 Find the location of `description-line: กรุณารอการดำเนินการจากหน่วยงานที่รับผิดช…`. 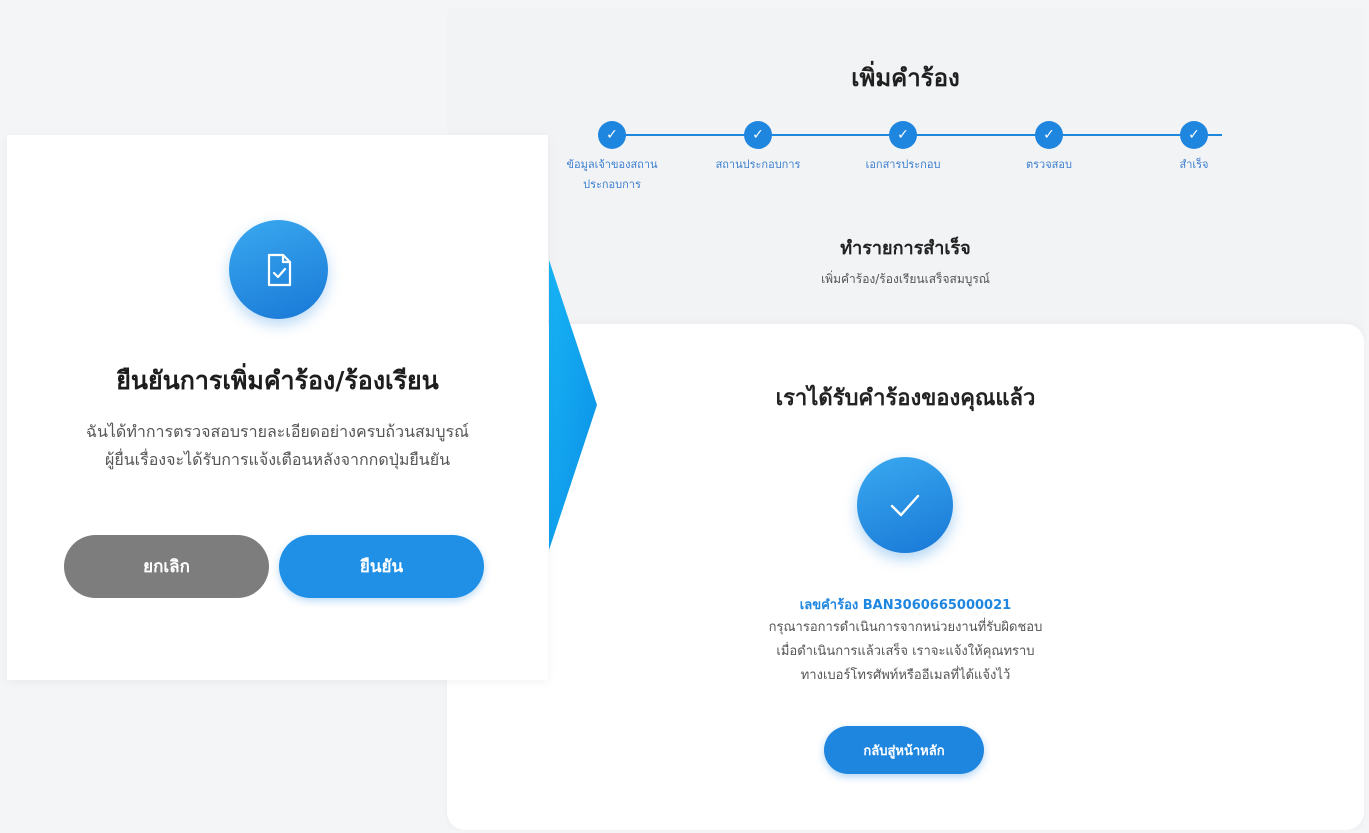

description-line: กรุณารอการดำเนินการจากหน่วยงานที่รับผิดช… is located at coordinates (905, 627).